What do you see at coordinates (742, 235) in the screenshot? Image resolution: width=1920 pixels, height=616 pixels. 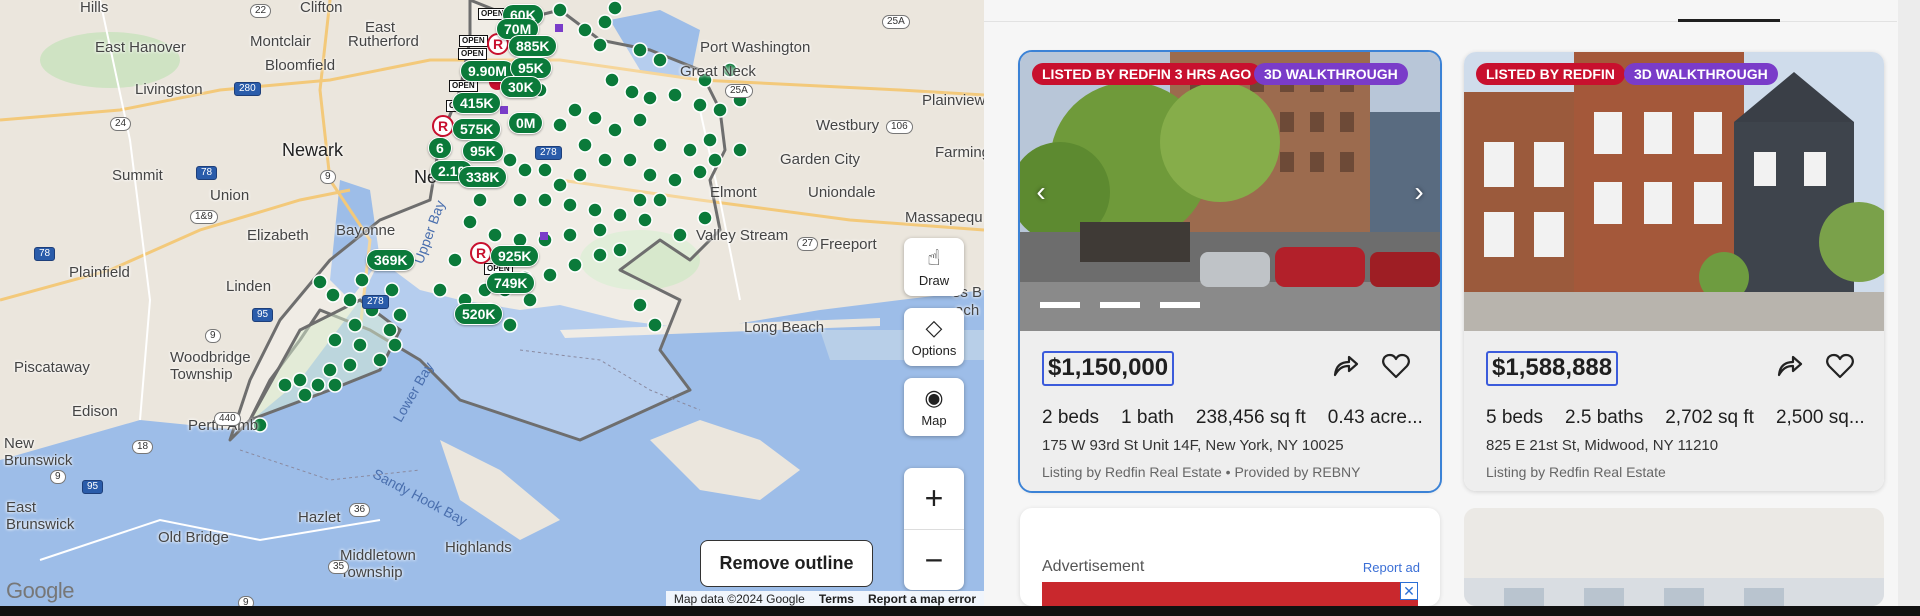 I see `city-label: Valley Stream` at bounding box center [742, 235].